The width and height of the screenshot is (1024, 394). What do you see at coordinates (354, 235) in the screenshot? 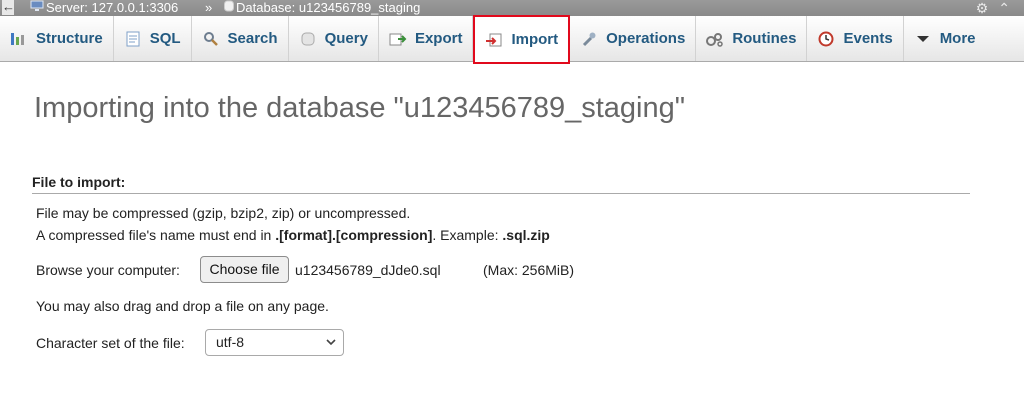
I see `format-hint: .[format].[compression]` at bounding box center [354, 235].